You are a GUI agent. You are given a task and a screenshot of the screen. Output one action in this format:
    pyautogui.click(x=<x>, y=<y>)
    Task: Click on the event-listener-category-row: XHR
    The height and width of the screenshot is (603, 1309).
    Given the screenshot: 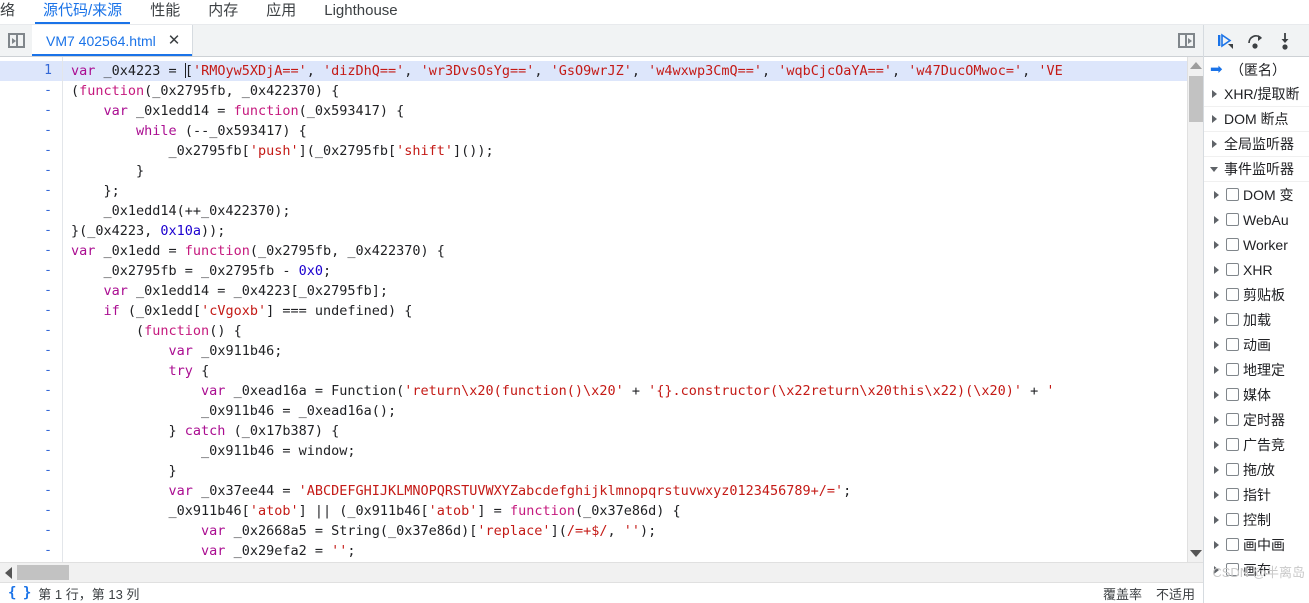 What is the action you would take?
    pyautogui.click(x=1256, y=269)
    